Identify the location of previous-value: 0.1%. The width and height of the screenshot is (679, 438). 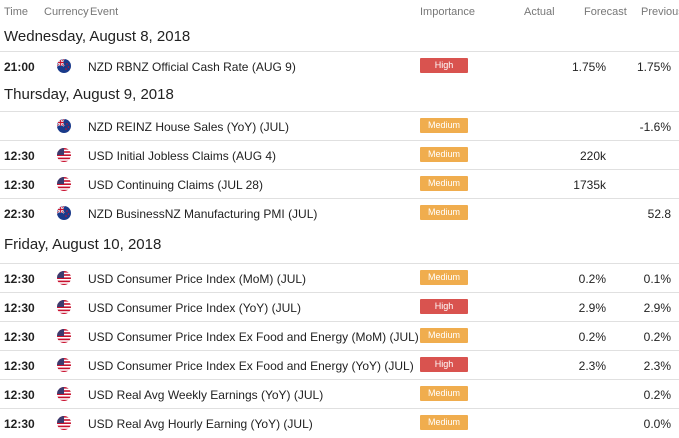
(657, 279).